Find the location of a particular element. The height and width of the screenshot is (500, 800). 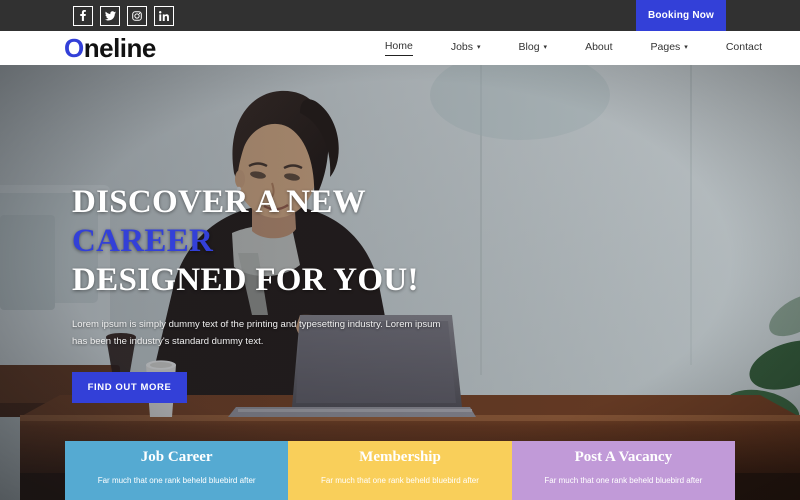

hero-title-line1-plain: DISCOVER A NEW is located at coordinates (219, 202).